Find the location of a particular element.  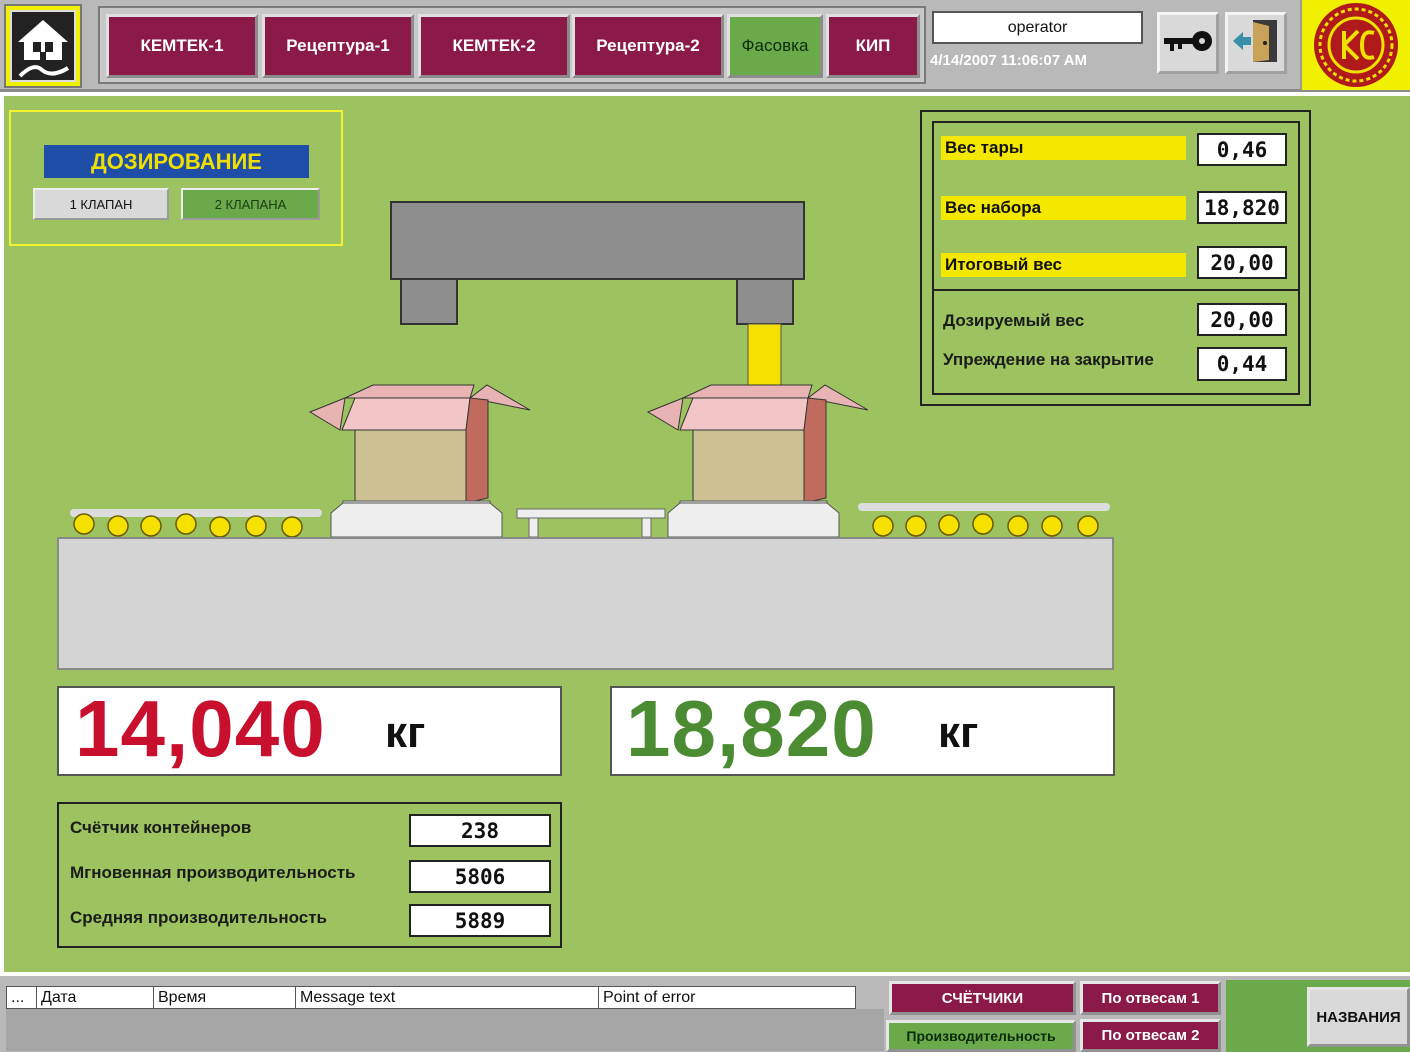

column-header-time: Время is located at coordinates (225, 997).